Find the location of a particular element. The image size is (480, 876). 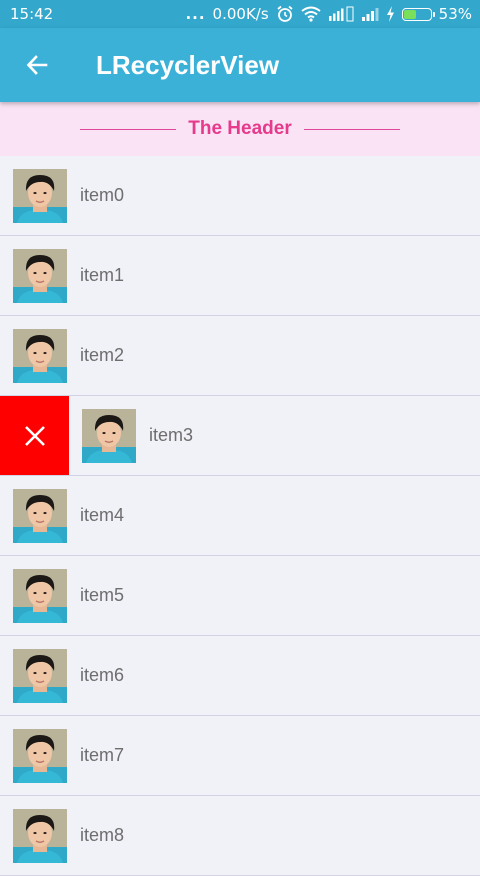

battery-icon is located at coordinates (418, 14).